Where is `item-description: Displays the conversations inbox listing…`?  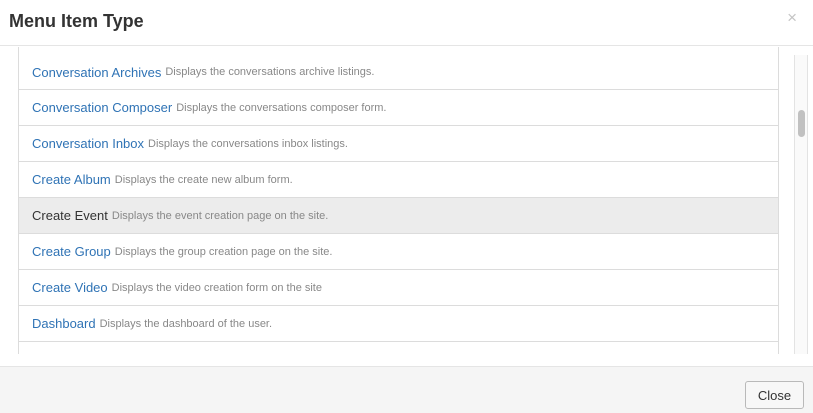
item-description: Displays the conversations inbox listing… is located at coordinates (248, 143).